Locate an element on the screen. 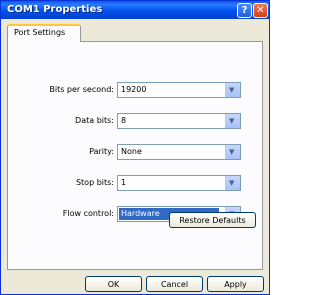  stop-bits-value: 1 is located at coordinates (124, 182).